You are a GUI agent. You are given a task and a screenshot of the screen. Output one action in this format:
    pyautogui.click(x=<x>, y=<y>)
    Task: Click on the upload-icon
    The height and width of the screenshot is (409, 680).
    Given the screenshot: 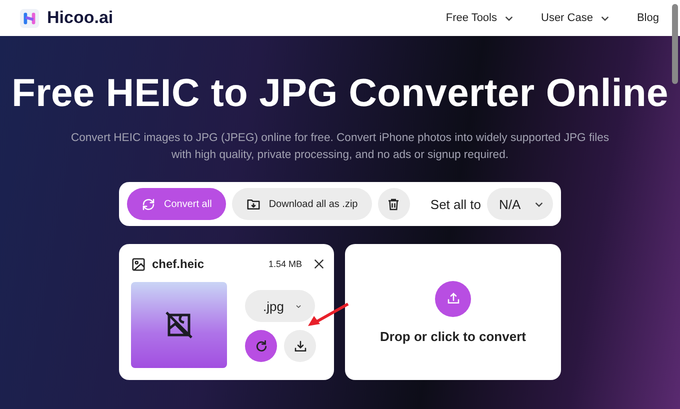 What is the action you would take?
    pyautogui.click(x=453, y=298)
    